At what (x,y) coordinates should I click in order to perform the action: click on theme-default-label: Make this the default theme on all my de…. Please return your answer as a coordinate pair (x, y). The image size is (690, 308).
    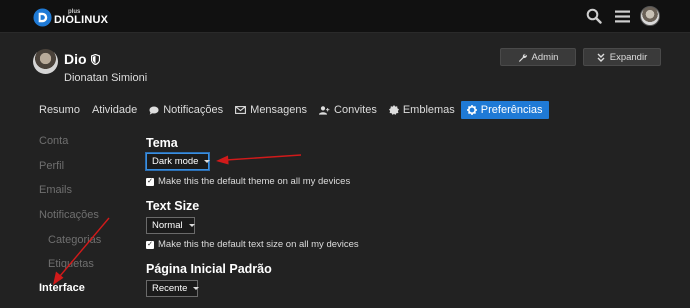
    Looking at the image, I should click on (254, 181).